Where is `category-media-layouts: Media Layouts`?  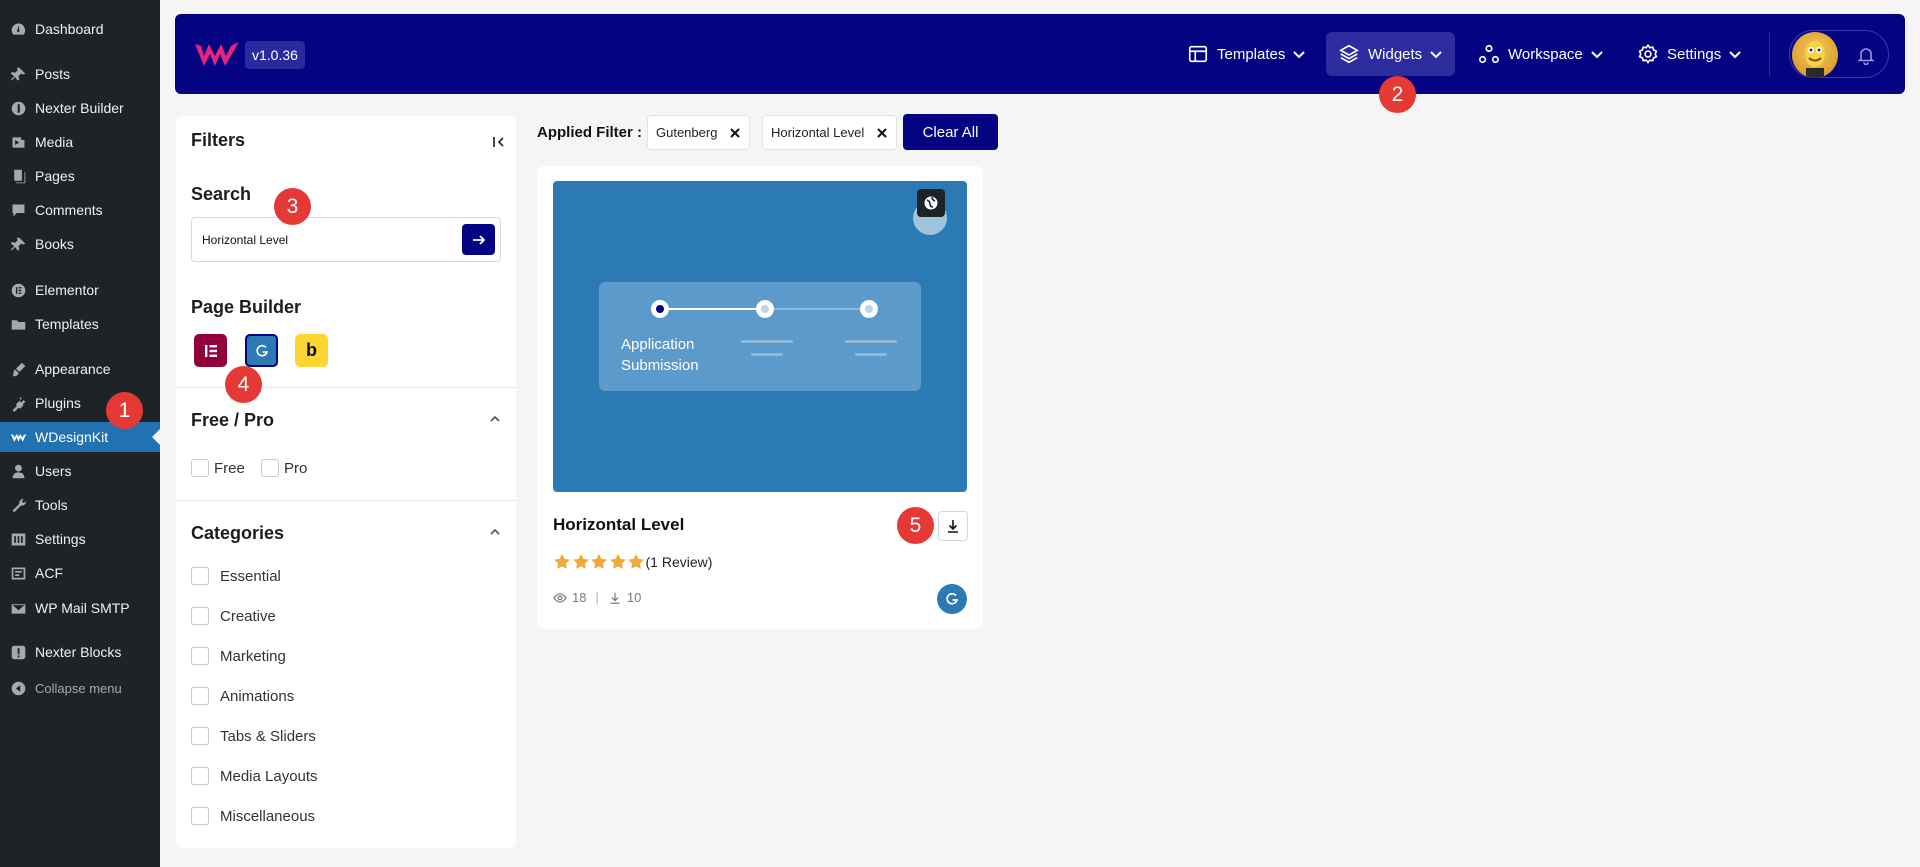
category-media-layouts: Media Layouts is located at coordinates (254, 776).